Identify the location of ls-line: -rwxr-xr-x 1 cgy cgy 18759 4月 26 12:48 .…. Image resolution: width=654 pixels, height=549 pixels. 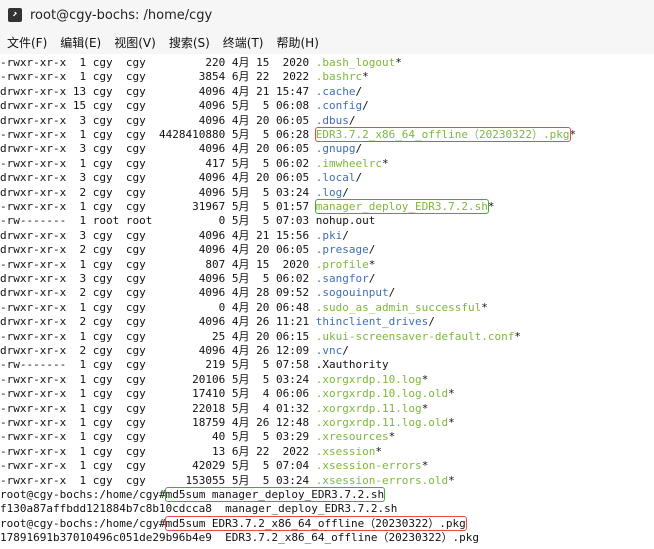
(227, 423).